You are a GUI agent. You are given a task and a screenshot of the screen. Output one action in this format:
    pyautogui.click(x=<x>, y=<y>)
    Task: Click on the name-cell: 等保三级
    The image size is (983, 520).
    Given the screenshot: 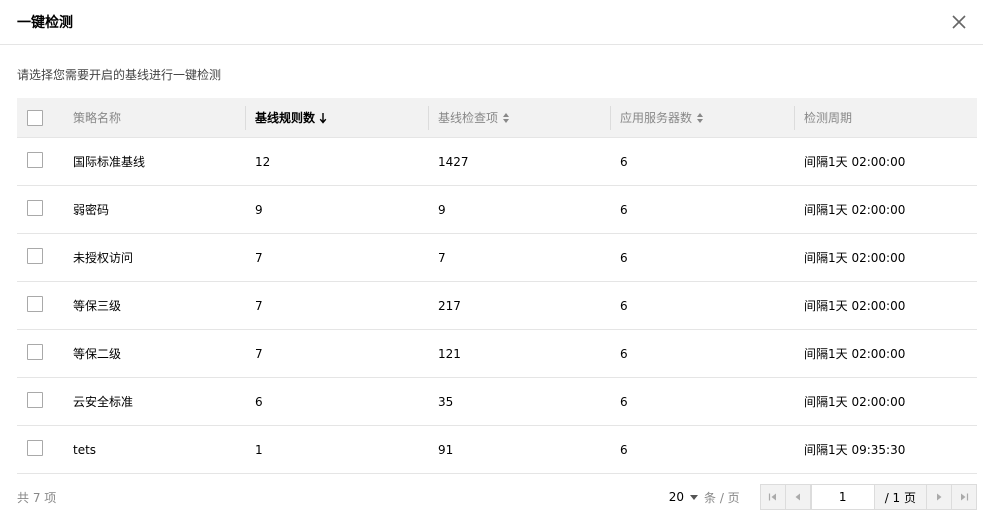 What is the action you would take?
    pyautogui.click(x=159, y=305)
    